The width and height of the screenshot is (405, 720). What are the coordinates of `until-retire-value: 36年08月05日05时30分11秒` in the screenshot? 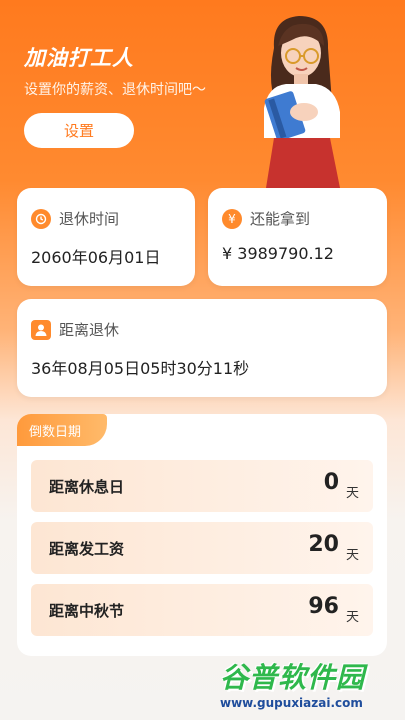 It's located at (140, 368).